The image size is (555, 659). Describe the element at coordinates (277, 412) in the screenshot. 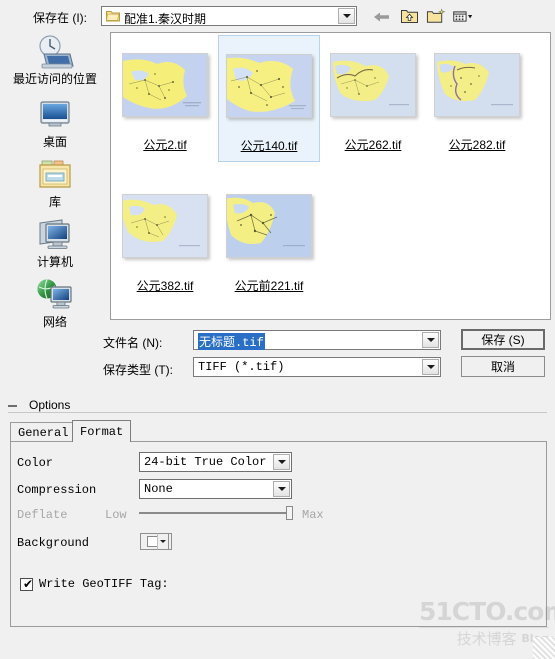

I see `options-group-divider` at that location.